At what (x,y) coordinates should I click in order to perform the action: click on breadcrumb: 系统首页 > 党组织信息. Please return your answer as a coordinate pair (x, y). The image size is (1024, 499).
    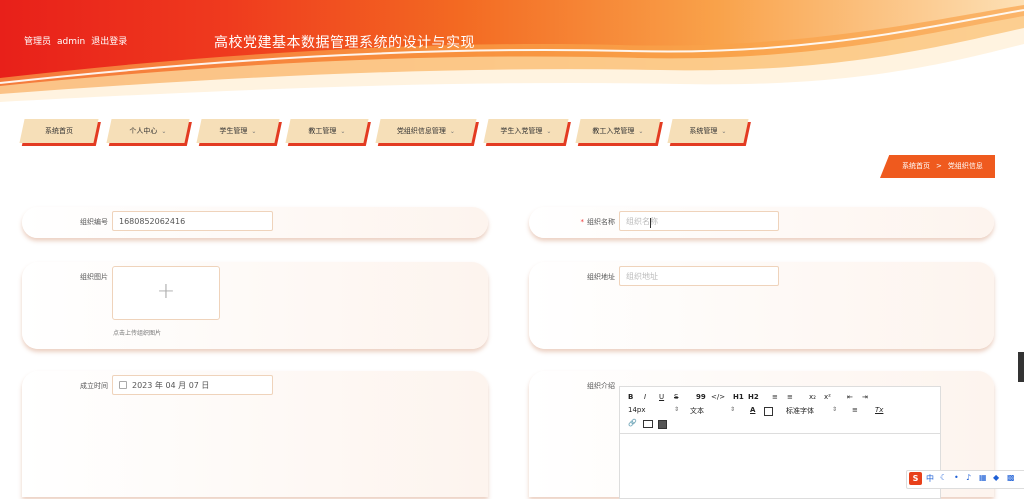
    Looking at the image, I should click on (937, 166).